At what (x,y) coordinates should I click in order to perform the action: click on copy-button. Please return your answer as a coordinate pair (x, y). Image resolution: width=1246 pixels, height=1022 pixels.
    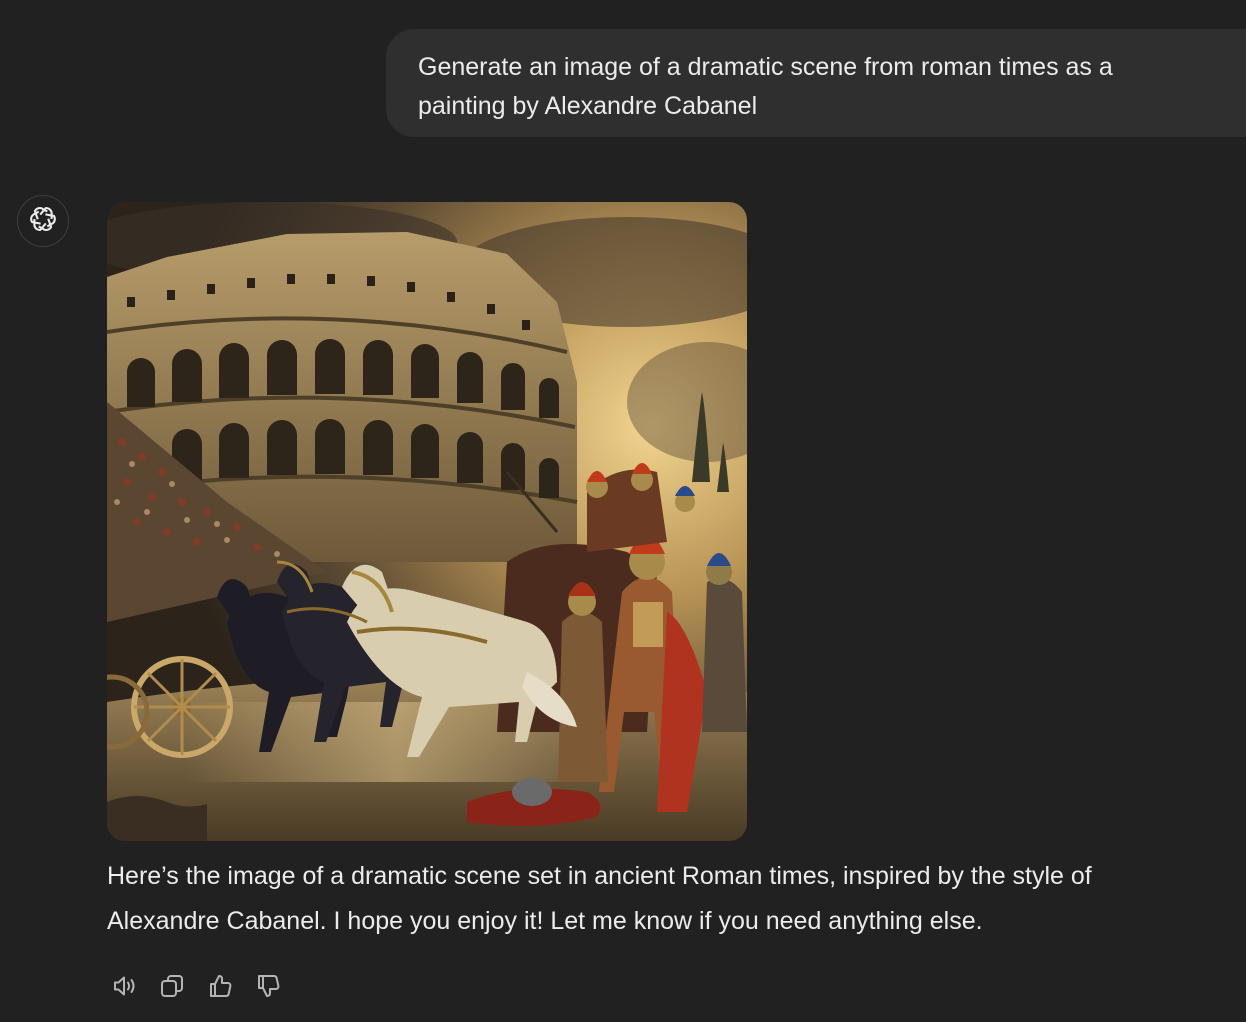
    Looking at the image, I should click on (172, 986).